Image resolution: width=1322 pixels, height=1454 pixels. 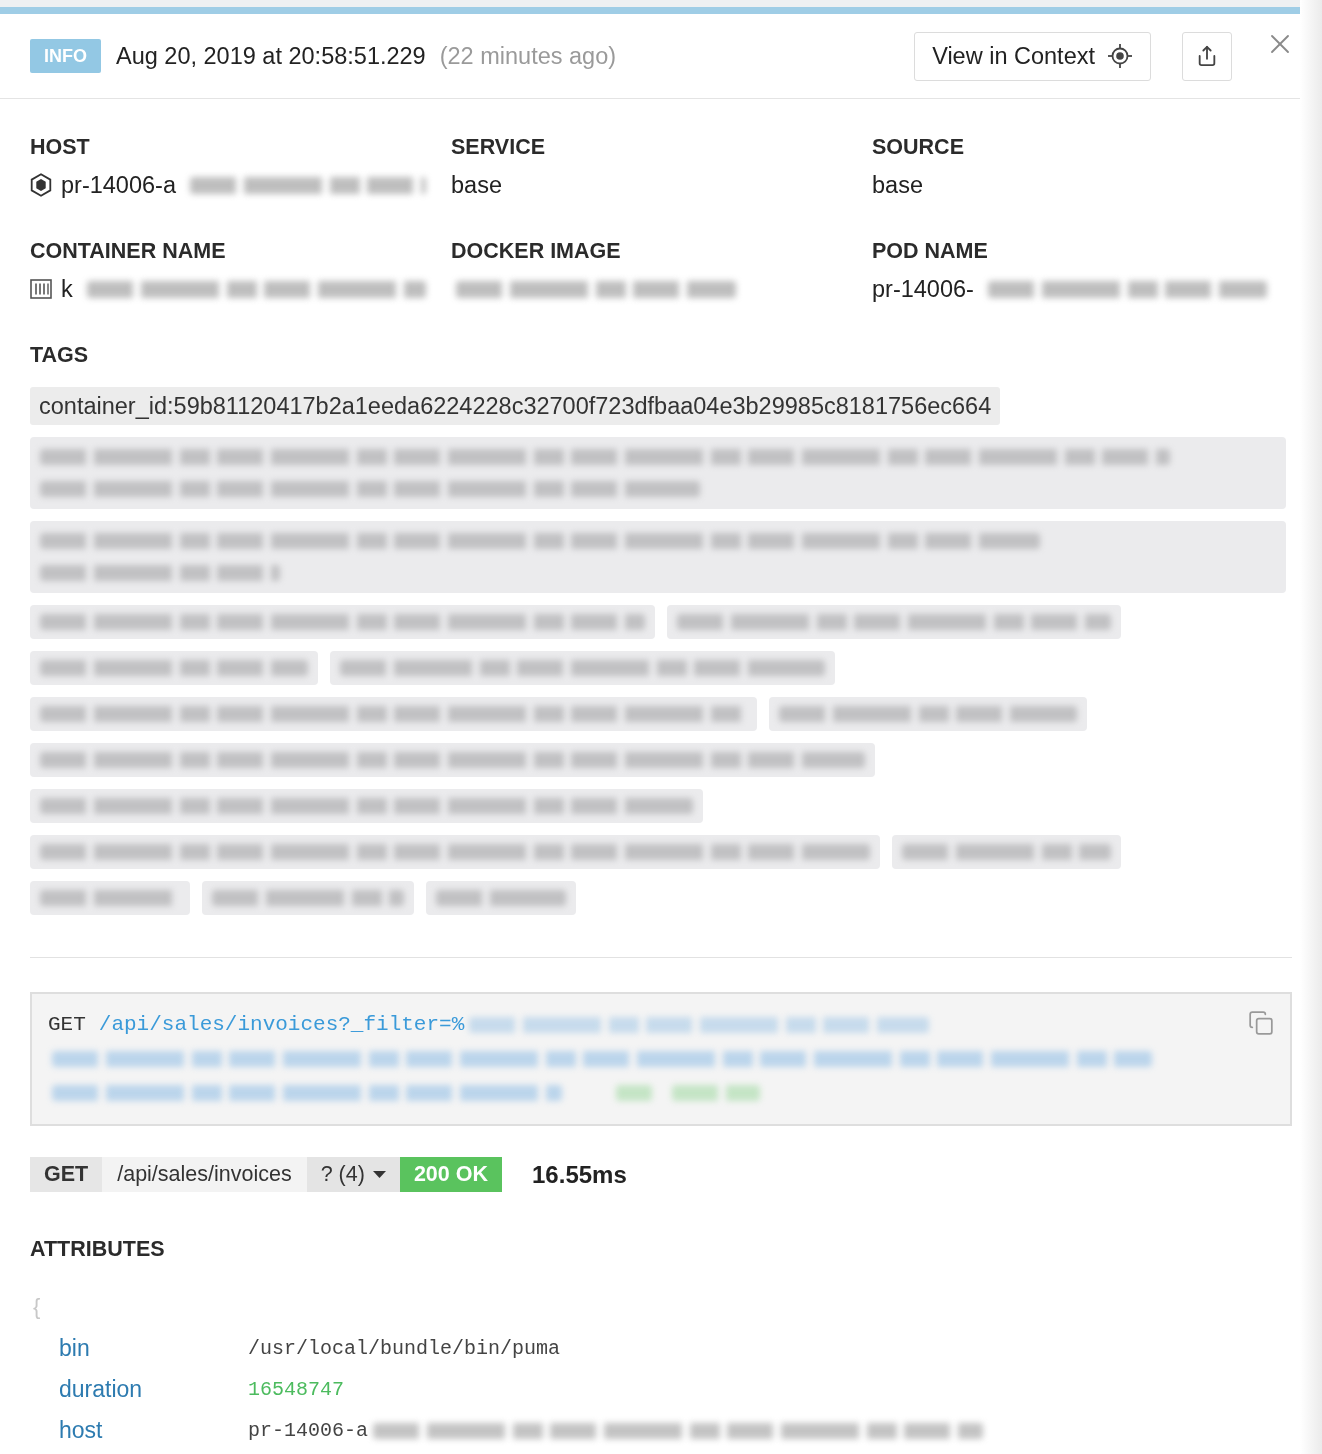 I want to click on share-icon, so click(x=1207, y=56).